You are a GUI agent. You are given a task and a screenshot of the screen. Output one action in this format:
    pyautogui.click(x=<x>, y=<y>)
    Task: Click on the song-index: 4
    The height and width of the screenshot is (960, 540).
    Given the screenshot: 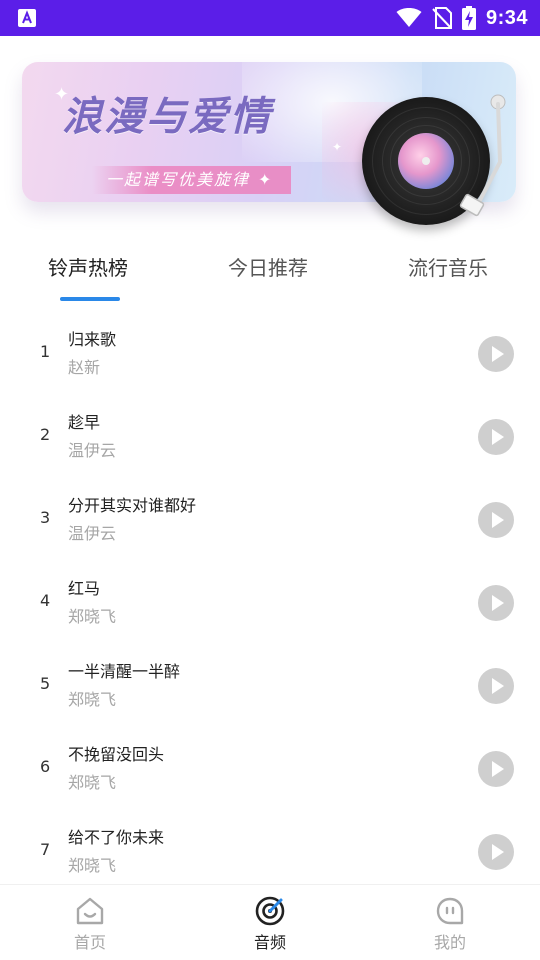 What is the action you would take?
    pyautogui.click(x=45, y=600)
    